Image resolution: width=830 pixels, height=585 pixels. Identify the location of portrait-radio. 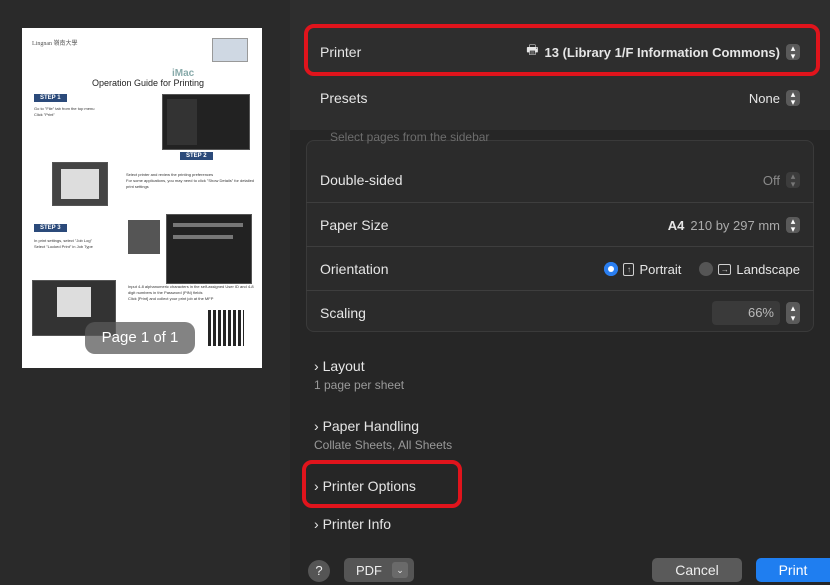
(611, 269).